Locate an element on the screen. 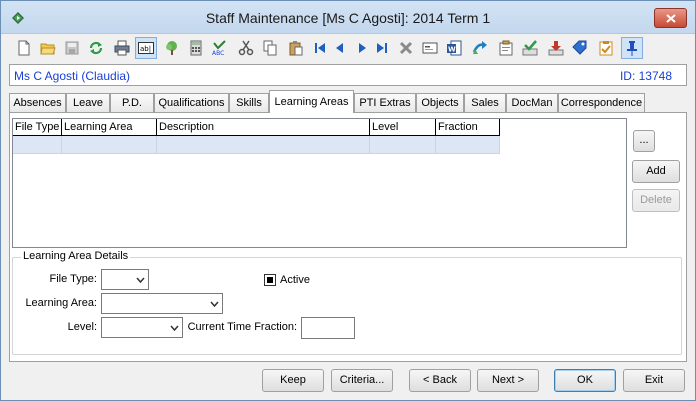  refresh-icon is located at coordinates (96, 48).